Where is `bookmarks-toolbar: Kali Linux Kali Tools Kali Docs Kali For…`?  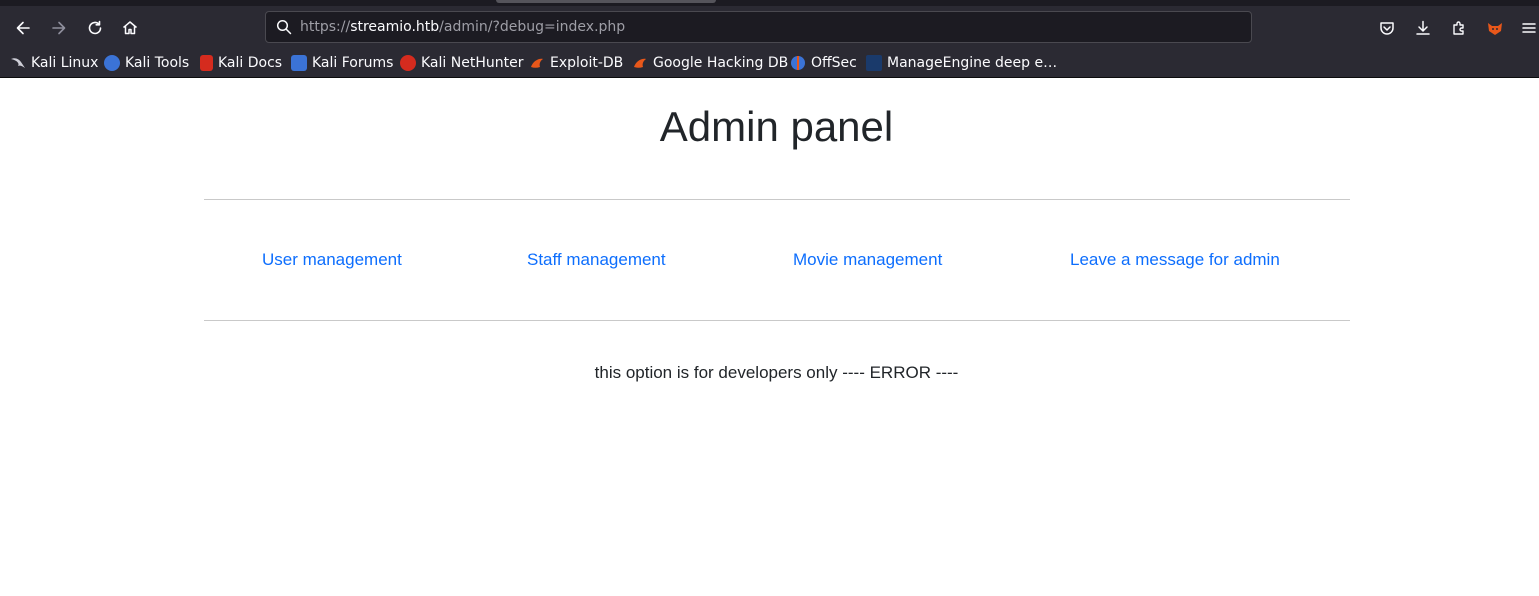
bookmarks-toolbar: Kali Linux Kali Tools Kali Docs Kali For… is located at coordinates (769, 63).